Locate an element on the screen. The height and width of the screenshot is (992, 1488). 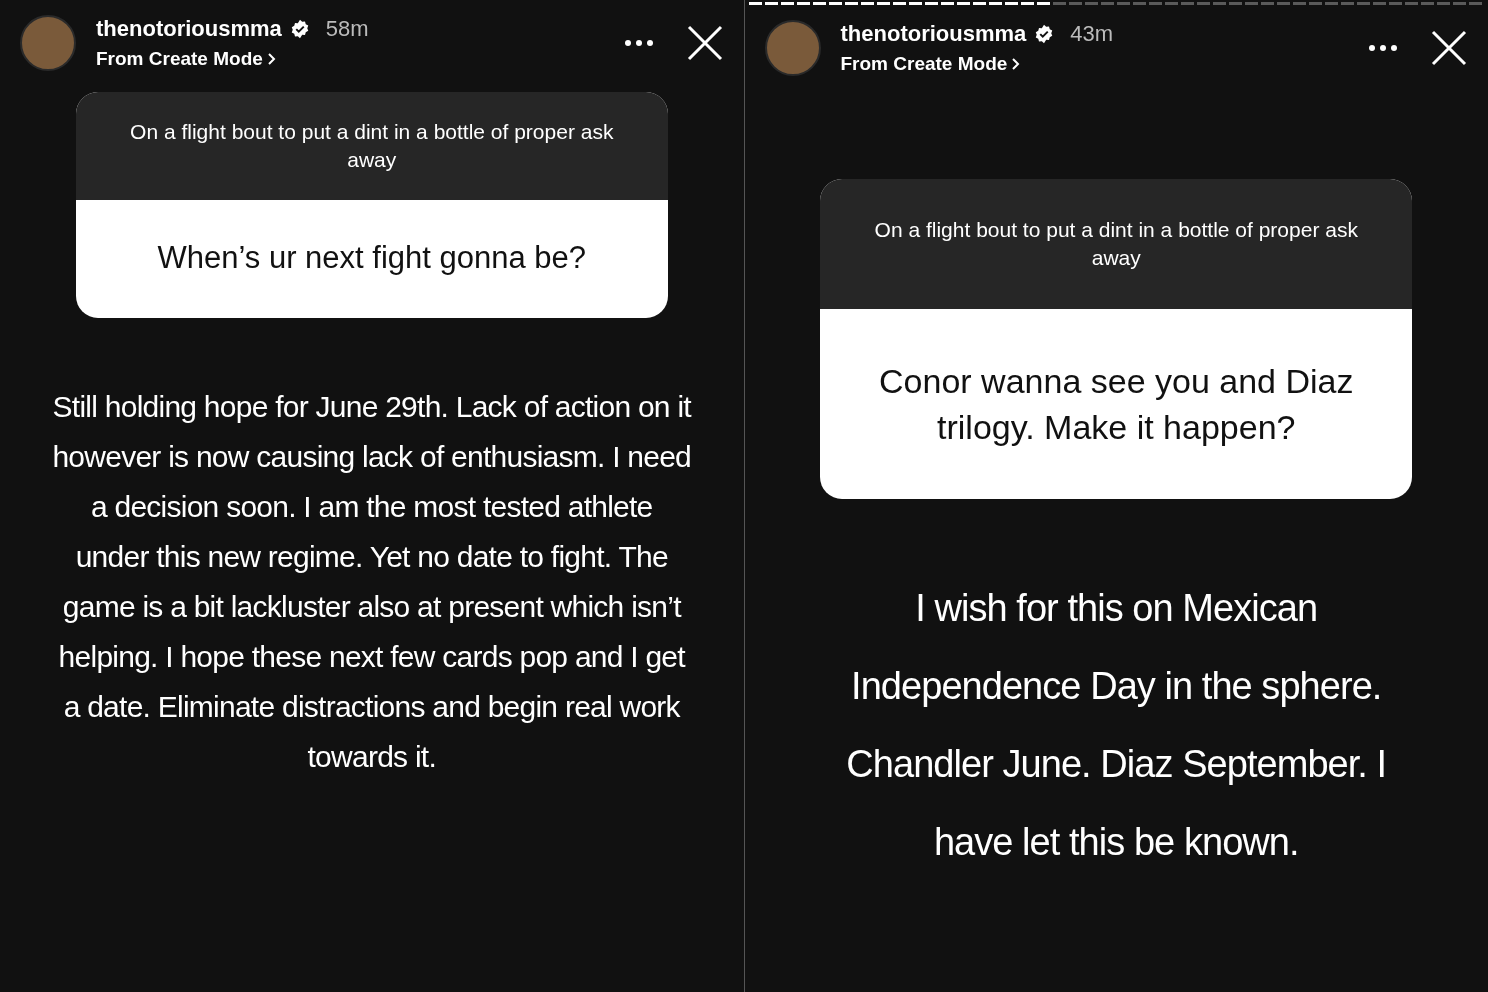
post-time: 43m is located at coordinates (1092, 34).